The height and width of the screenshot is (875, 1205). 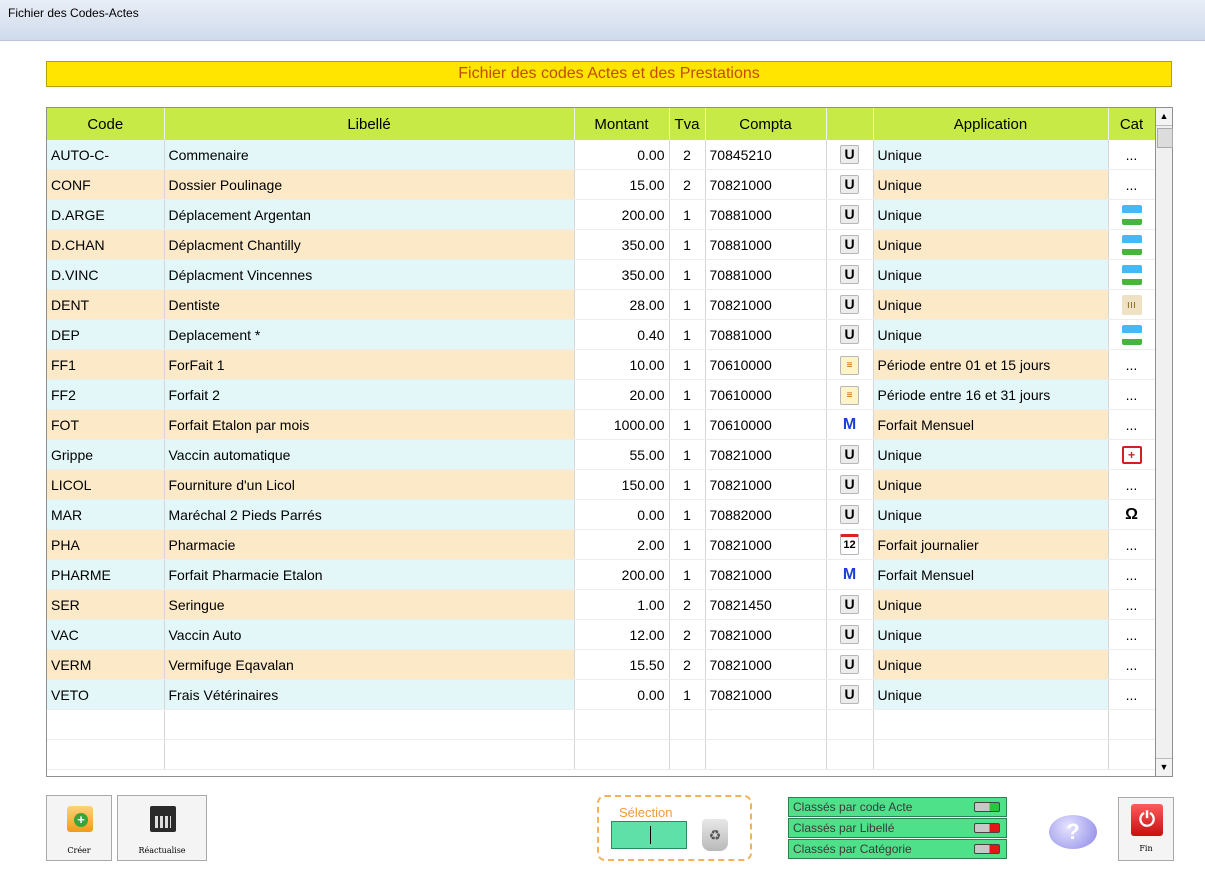 What do you see at coordinates (162, 828) in the screenshot?
I see `refresh-button: Réactualise` at bounding box center [162, 828].